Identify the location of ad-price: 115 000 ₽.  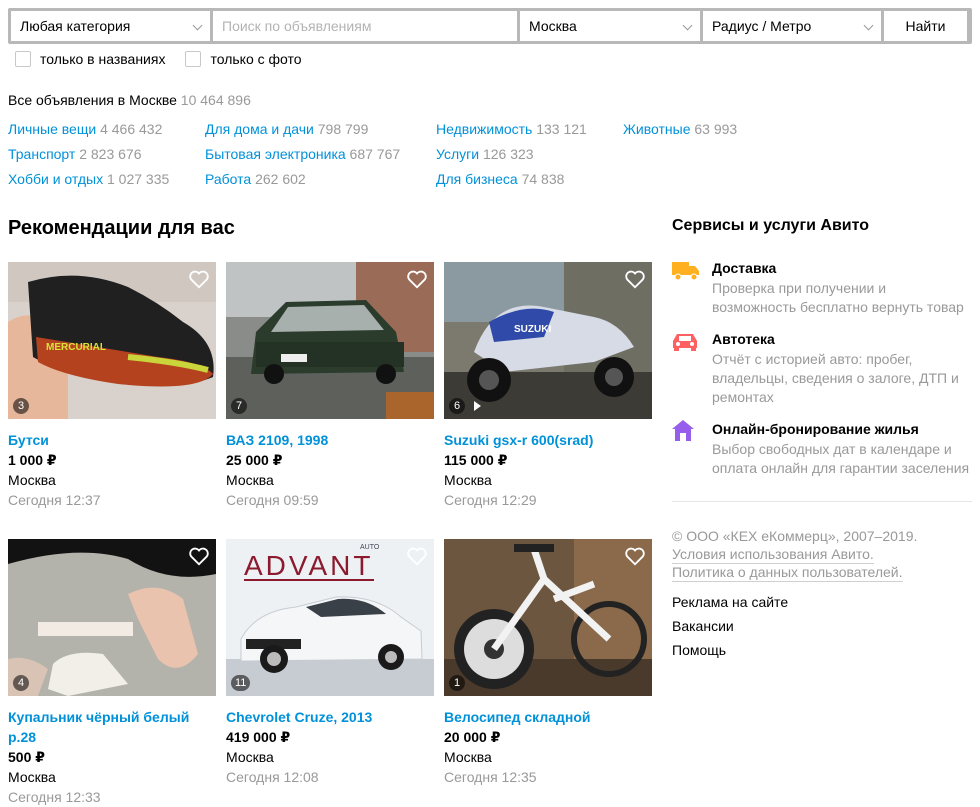
(476, 460).